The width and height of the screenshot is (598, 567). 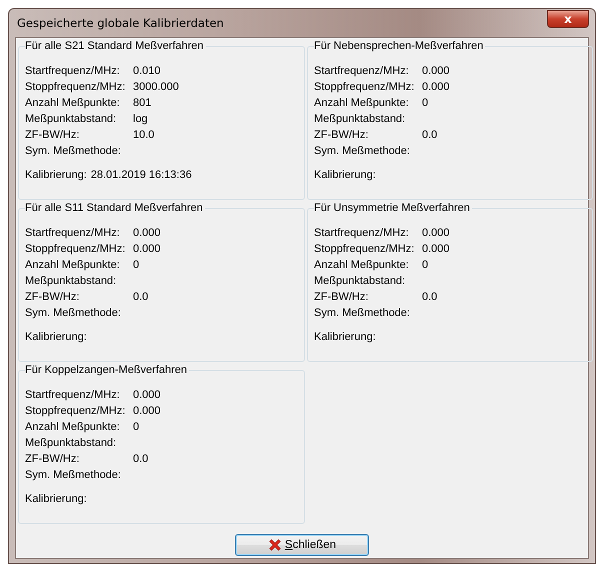 What do you see at coordinates (107, 370) in the screenshot?
I see `group-title: Für Koppelzangen-Meßverfahren` at bounding box center [107, 370].